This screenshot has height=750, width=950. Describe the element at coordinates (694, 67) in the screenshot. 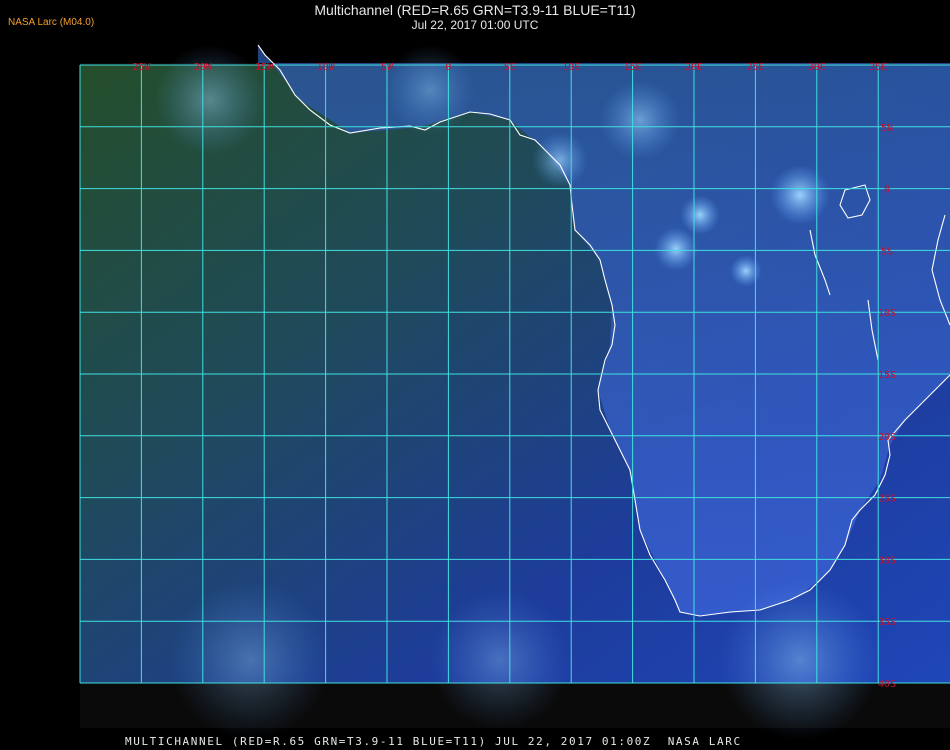

I see `longitude-label: 20E` at that location.